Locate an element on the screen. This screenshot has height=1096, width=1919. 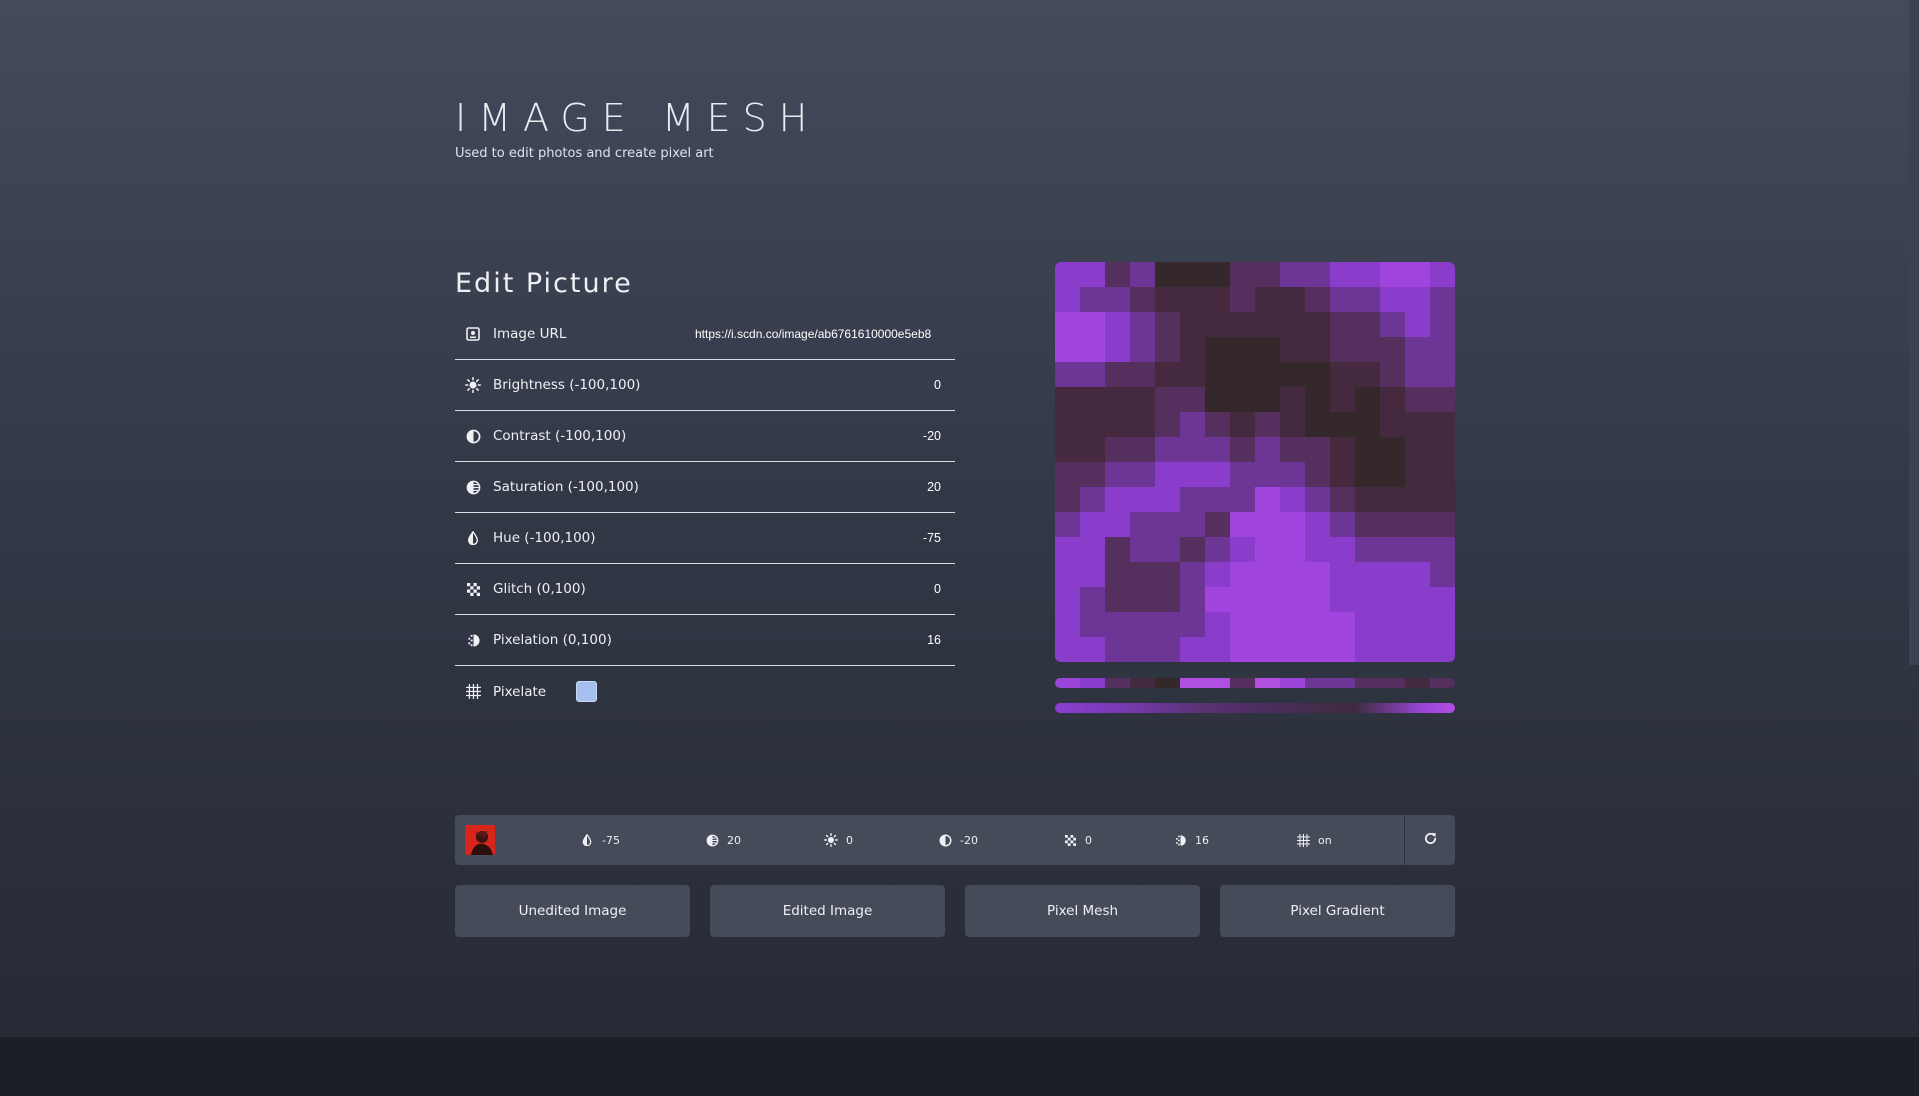
field-label: Brightness (-100,100) is located at coordinates (567, 385).